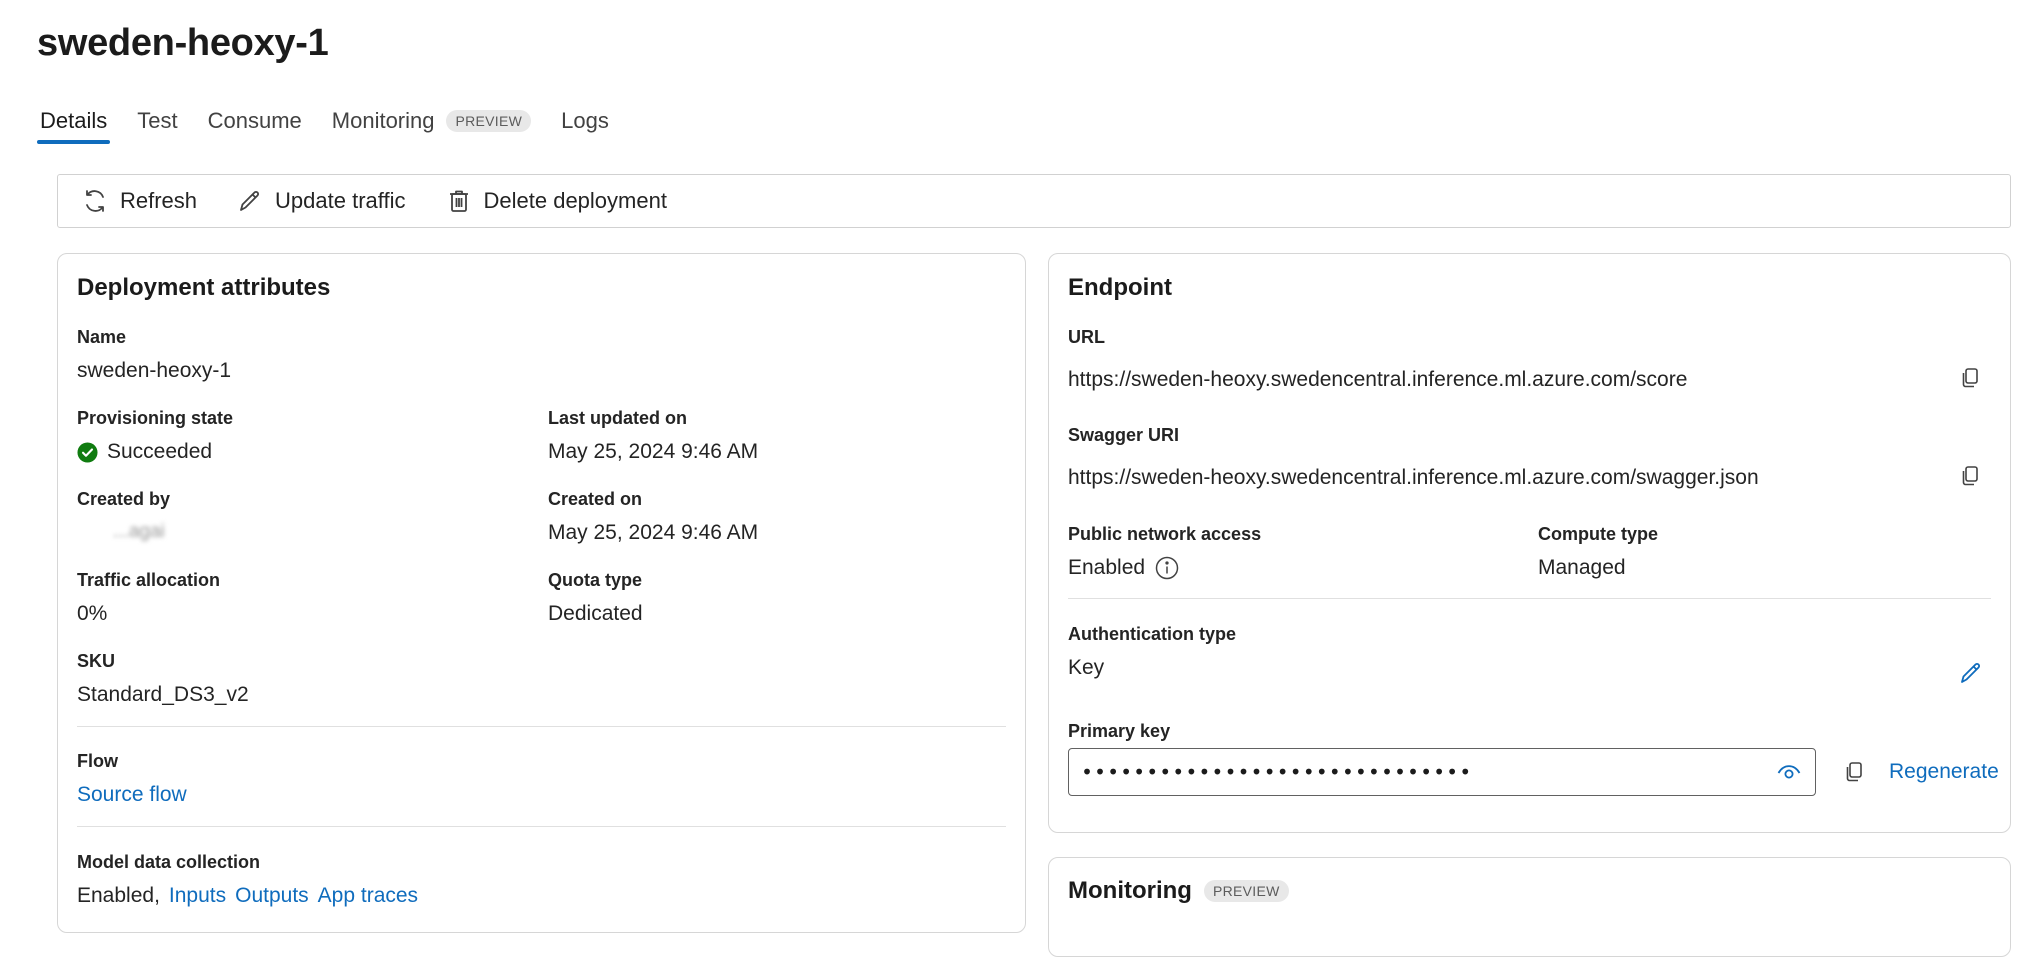 The width and height of the screenshot is (2041, 957). I want to click on edit-auth-button, so click(1971, 673).